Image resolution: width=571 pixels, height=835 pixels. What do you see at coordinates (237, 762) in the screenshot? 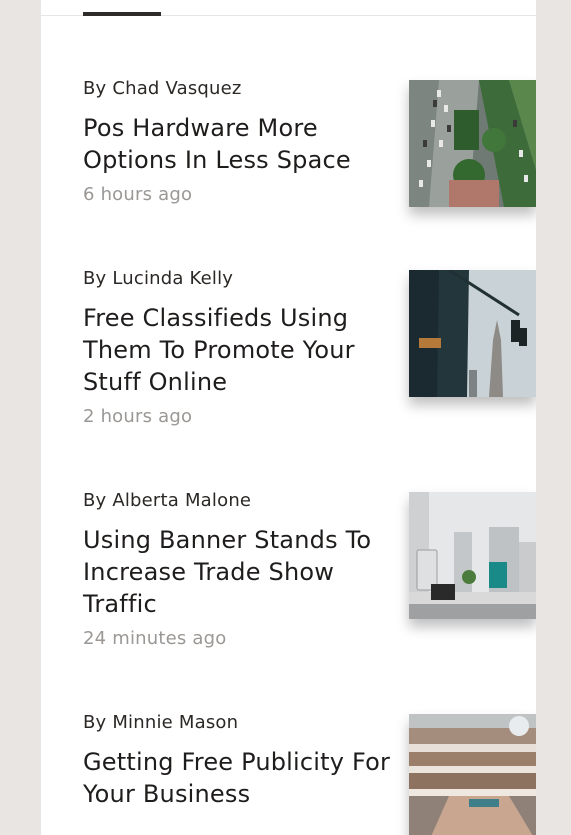
I see `title-line: Getting Free Publicity For` at bounding box center [237, 762].